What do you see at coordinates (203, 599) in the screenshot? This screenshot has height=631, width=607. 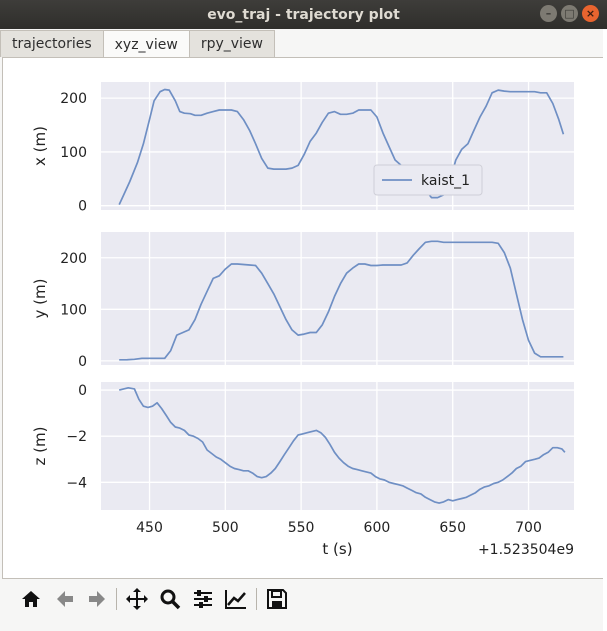 I see `configure-subplots-icon` at bounding box center [203, 599].